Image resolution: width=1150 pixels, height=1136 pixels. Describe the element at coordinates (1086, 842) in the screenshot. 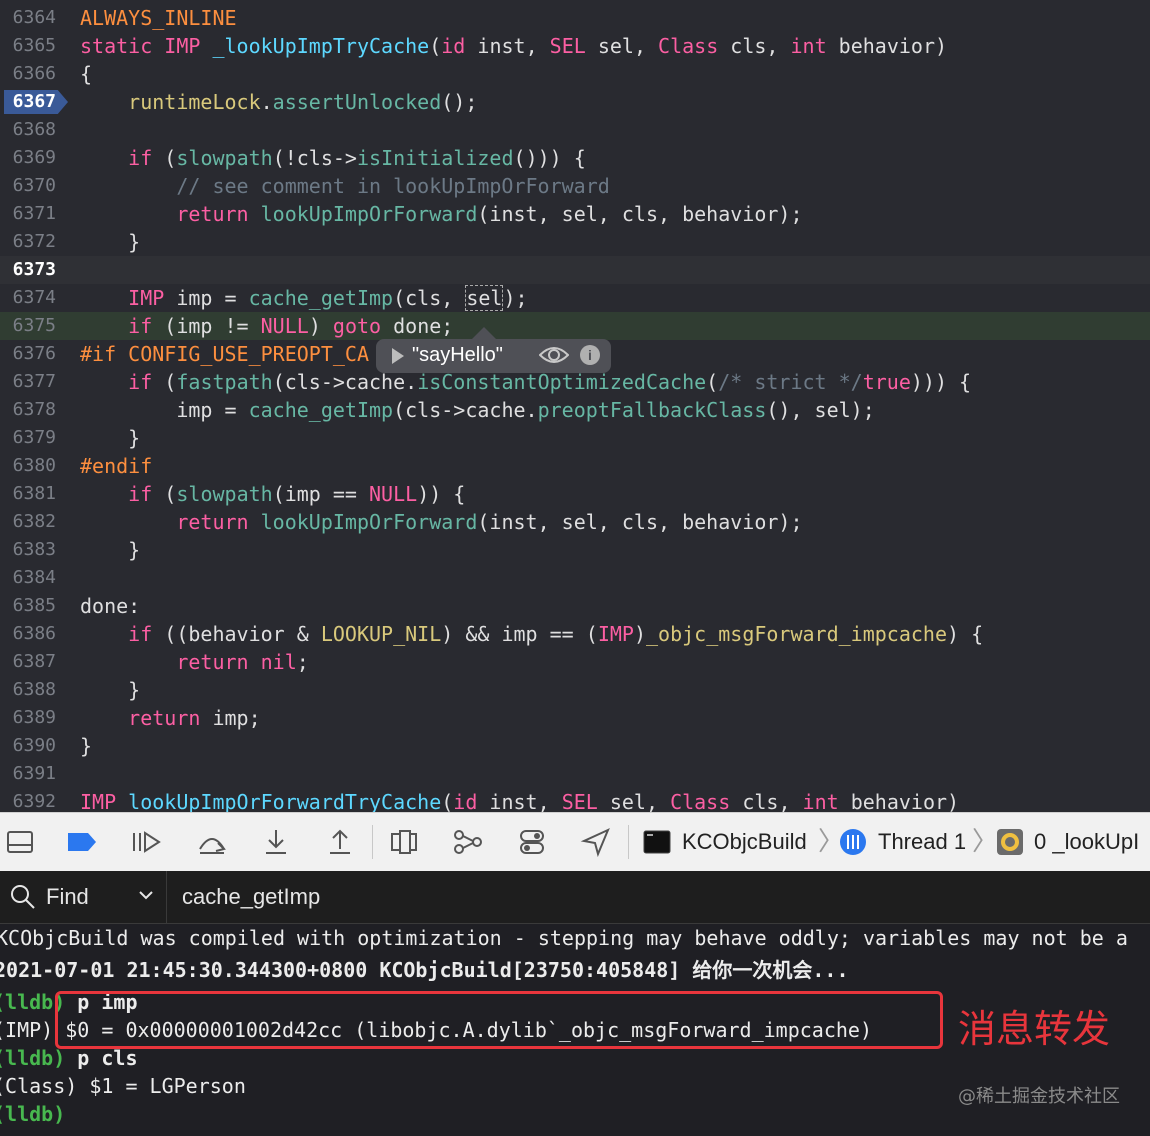

I see `breadcrumb-frame: 0 _lookUpI` at that location.